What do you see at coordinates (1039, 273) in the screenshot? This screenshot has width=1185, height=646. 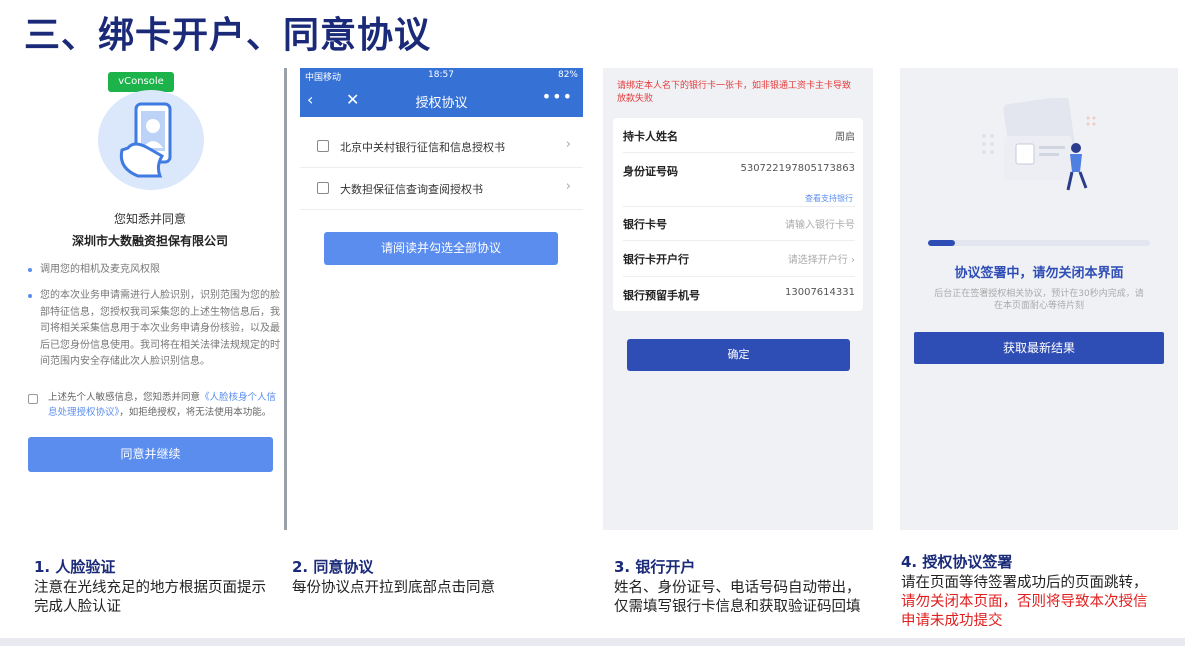 I see `signing-status-title: 协议签署中，请勿关闭本界面` at bounding box center [1039, 273].